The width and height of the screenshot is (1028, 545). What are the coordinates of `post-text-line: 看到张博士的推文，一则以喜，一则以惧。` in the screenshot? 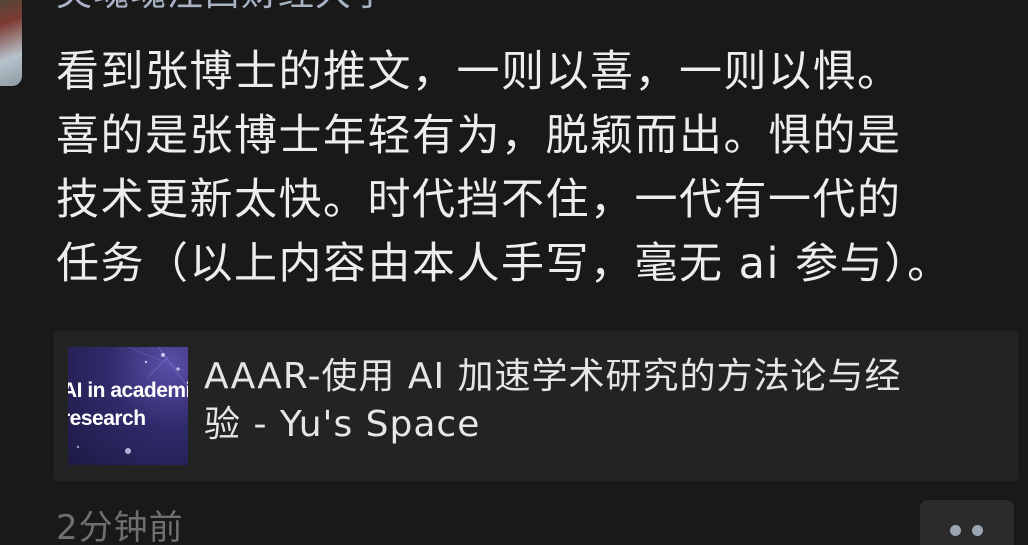 It's located at (479, 72).